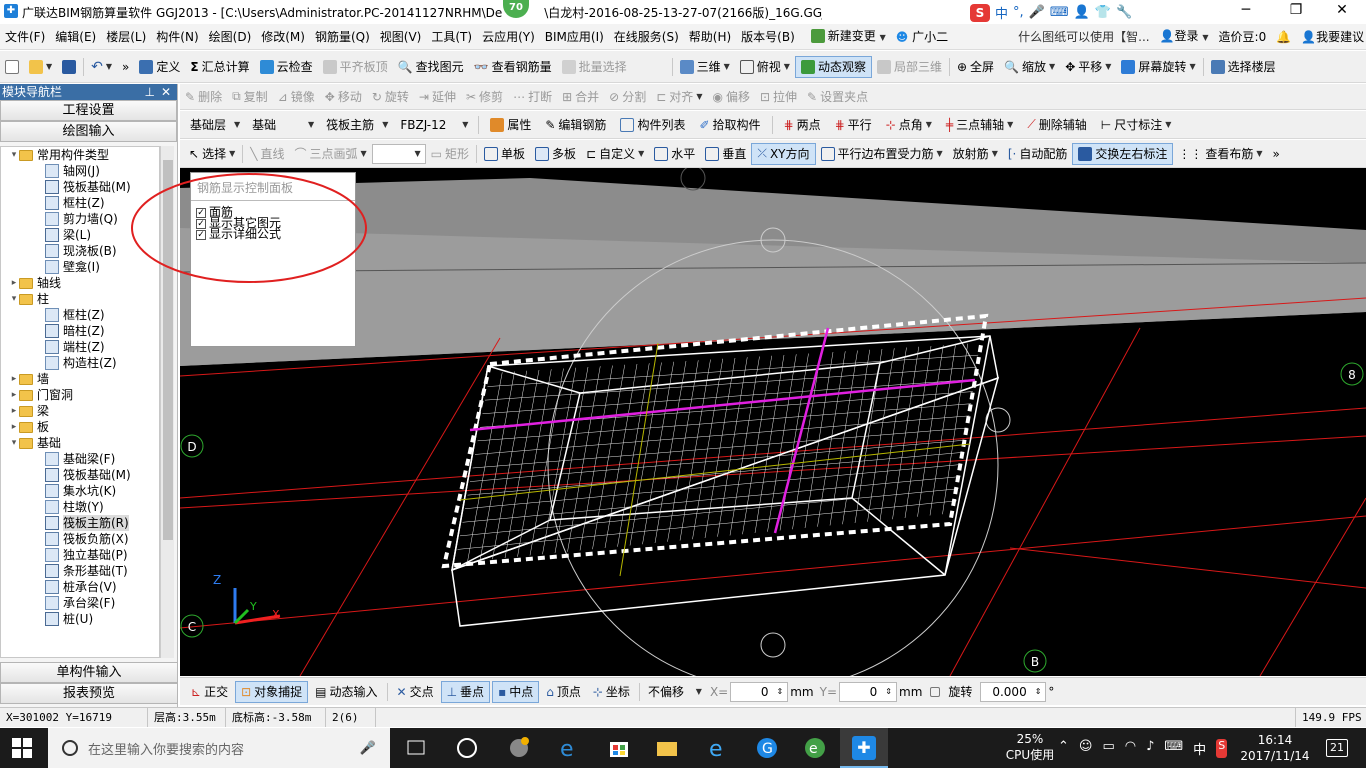  I want to click on close-panel-icon: ✕, so click(166, 92).